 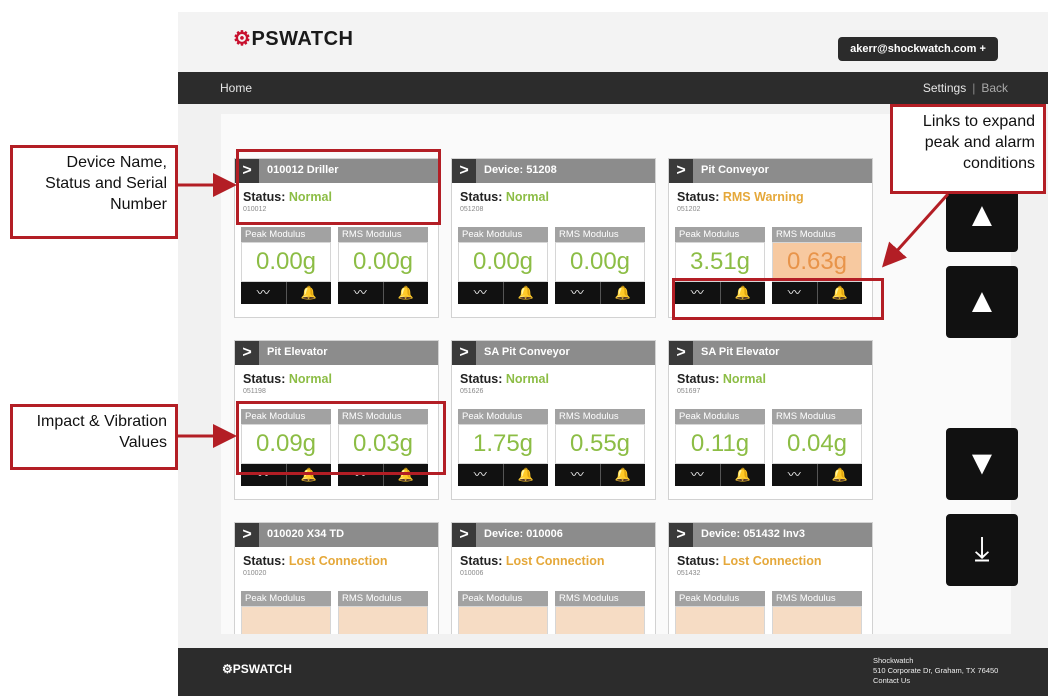 I want to click on arrow-links, so click(x=915, y=230).